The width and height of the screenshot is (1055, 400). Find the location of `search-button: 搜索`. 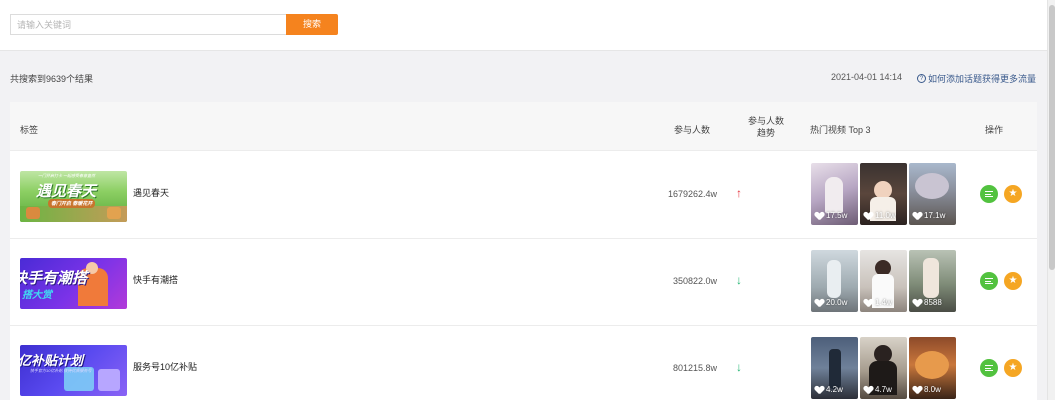

search-button: 搜索 is located at coordinates (312, 24).